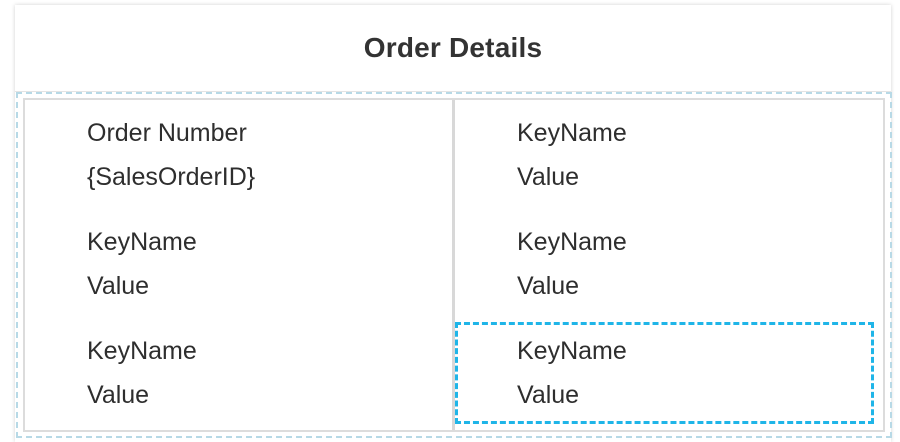 The width and height of the screenshot is (900, 442). I want to click on field-value: {SalesOrderID}, so click(171, 177).